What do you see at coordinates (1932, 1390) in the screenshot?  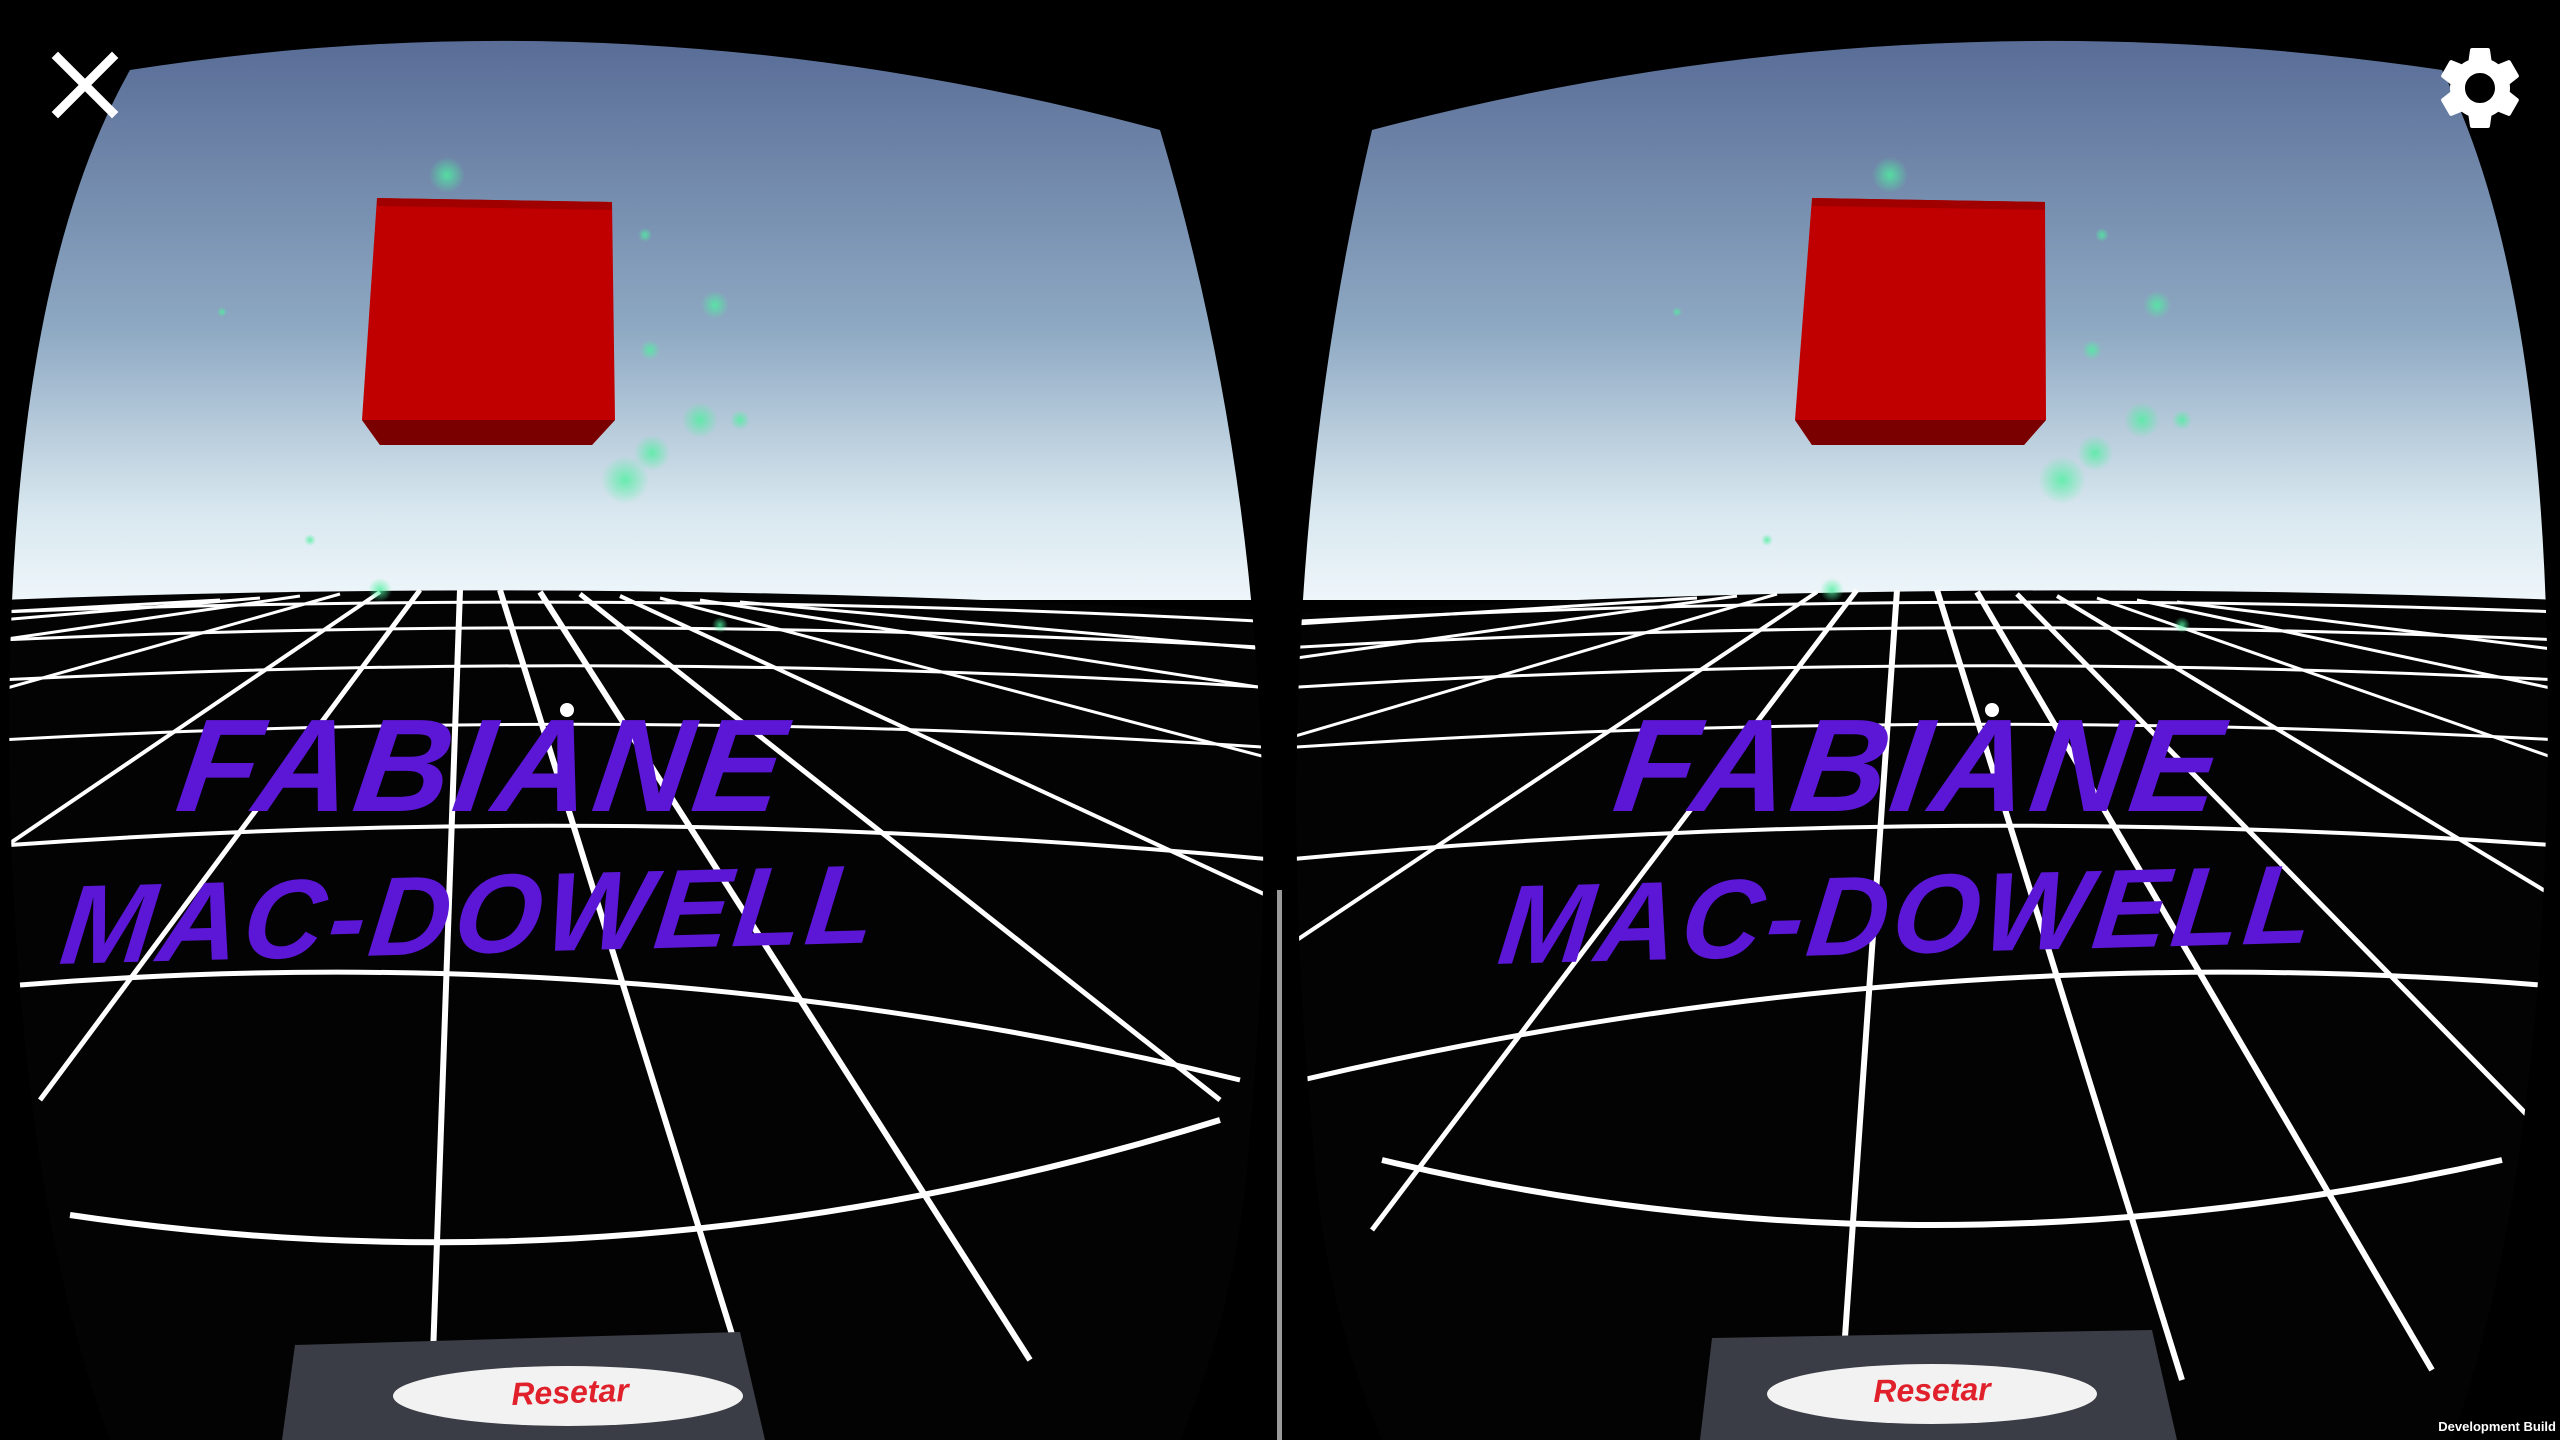 I see `reset-button-label: Resetar` at bounding box center [1932, 1390].